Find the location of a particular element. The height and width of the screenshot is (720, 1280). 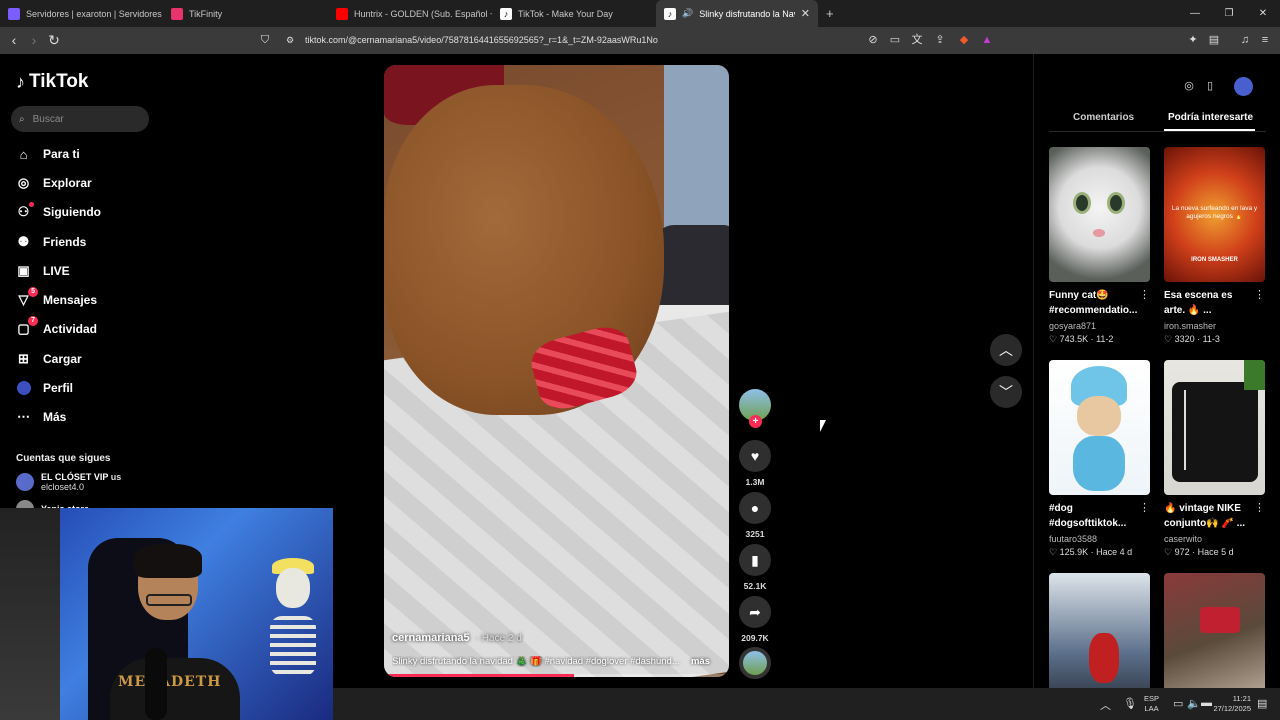

menu-icon: ≡ is located at coordinates (1265, 40).